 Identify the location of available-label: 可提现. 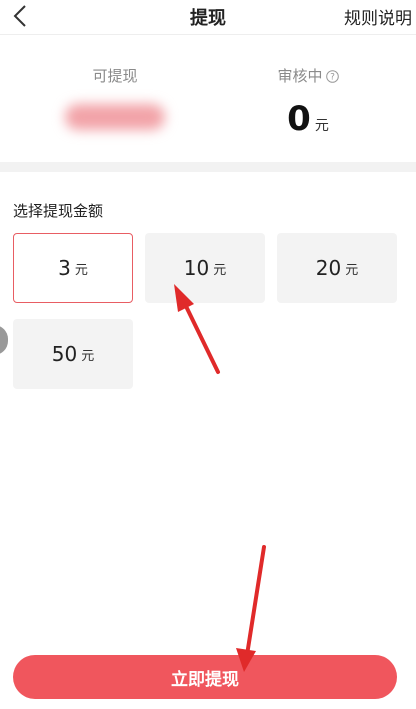
(115, 76).